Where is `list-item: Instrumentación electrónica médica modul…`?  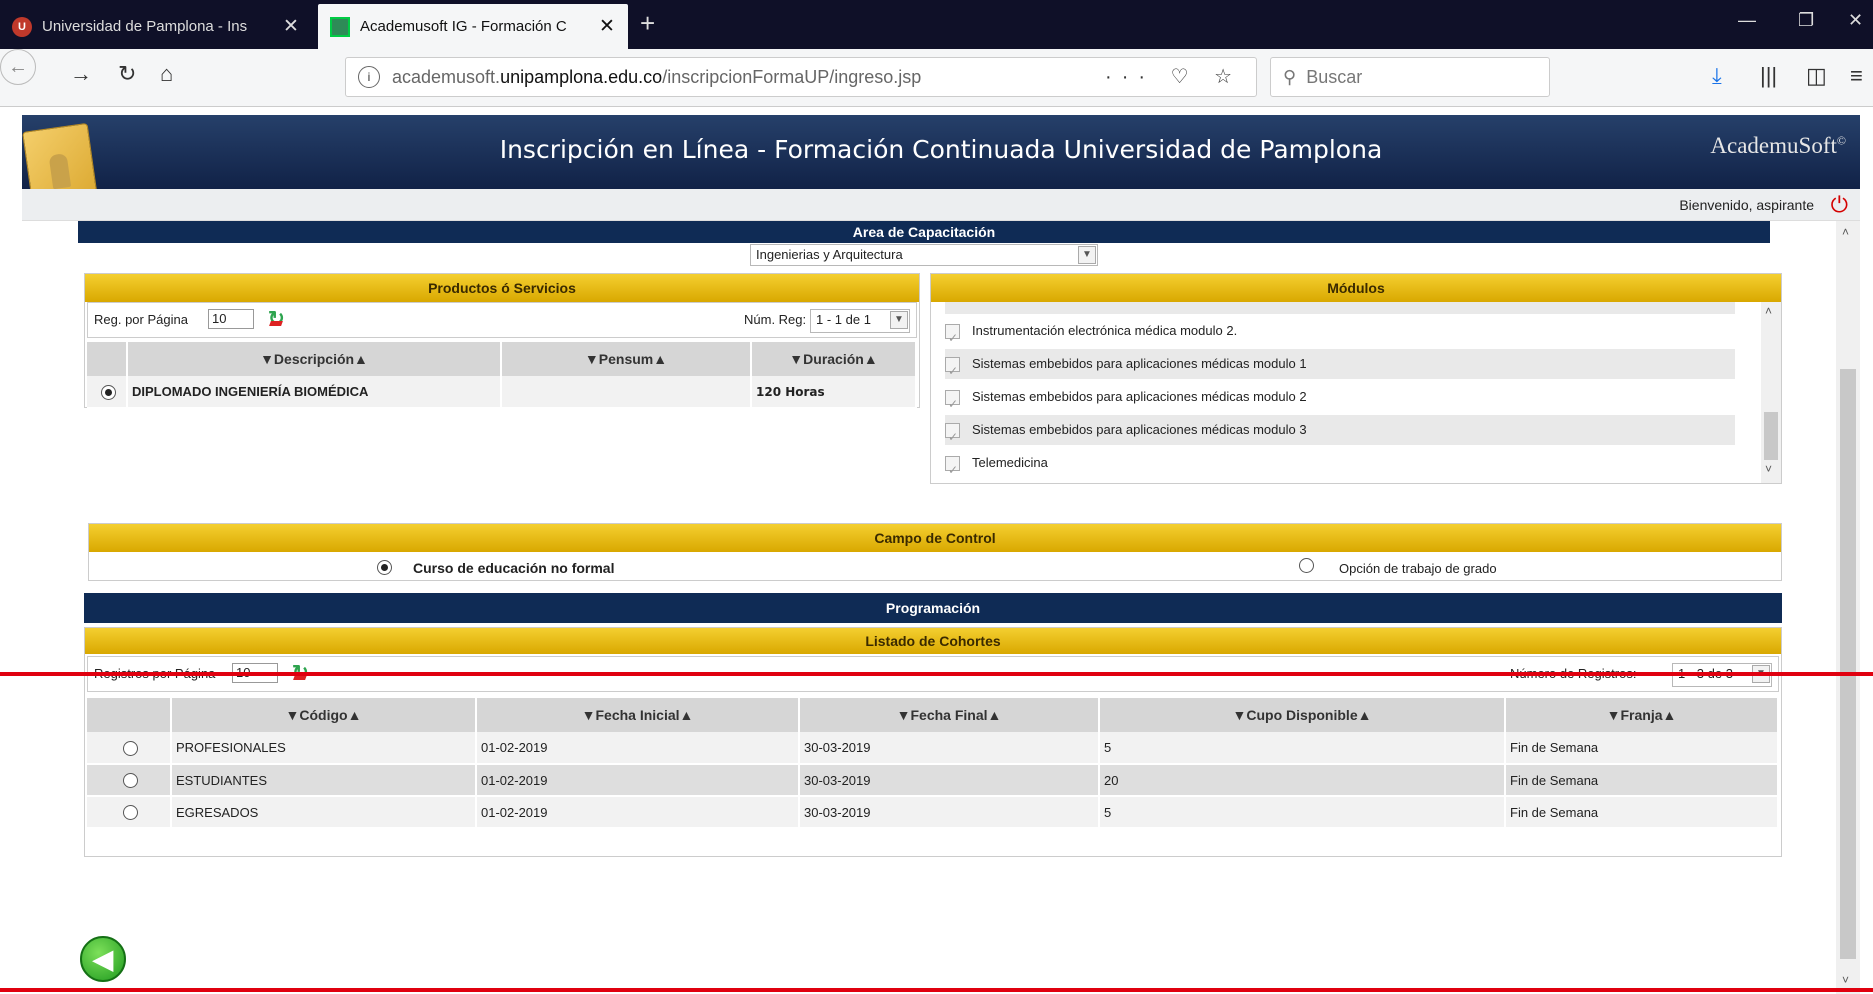
list-item: Instrumentación electrónica médica modul… is located at coordinates (1340, 334).